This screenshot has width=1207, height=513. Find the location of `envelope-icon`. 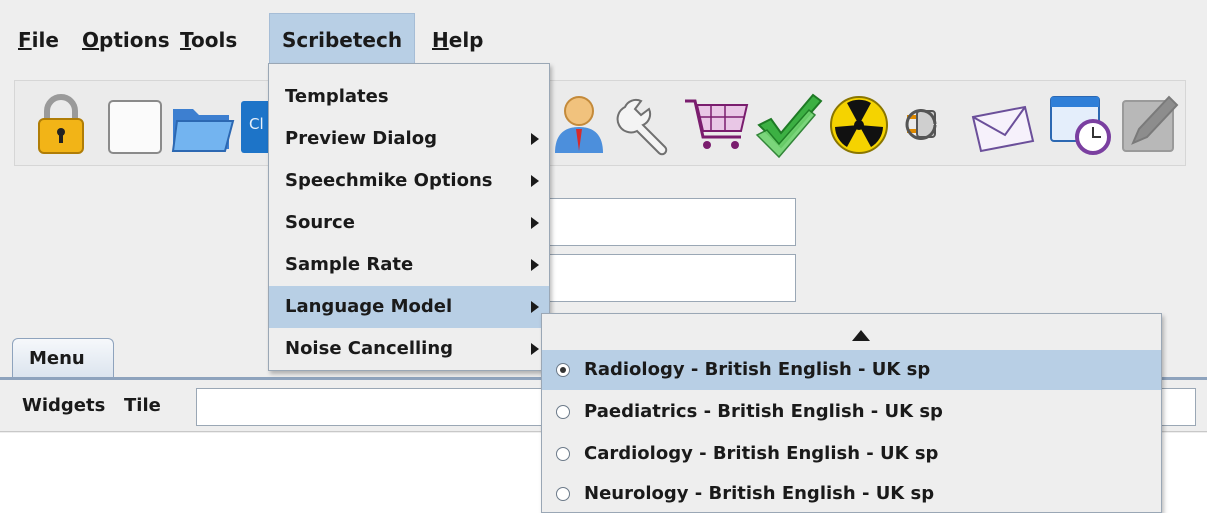

envelope-icon is located at coordinates (1003, 123).